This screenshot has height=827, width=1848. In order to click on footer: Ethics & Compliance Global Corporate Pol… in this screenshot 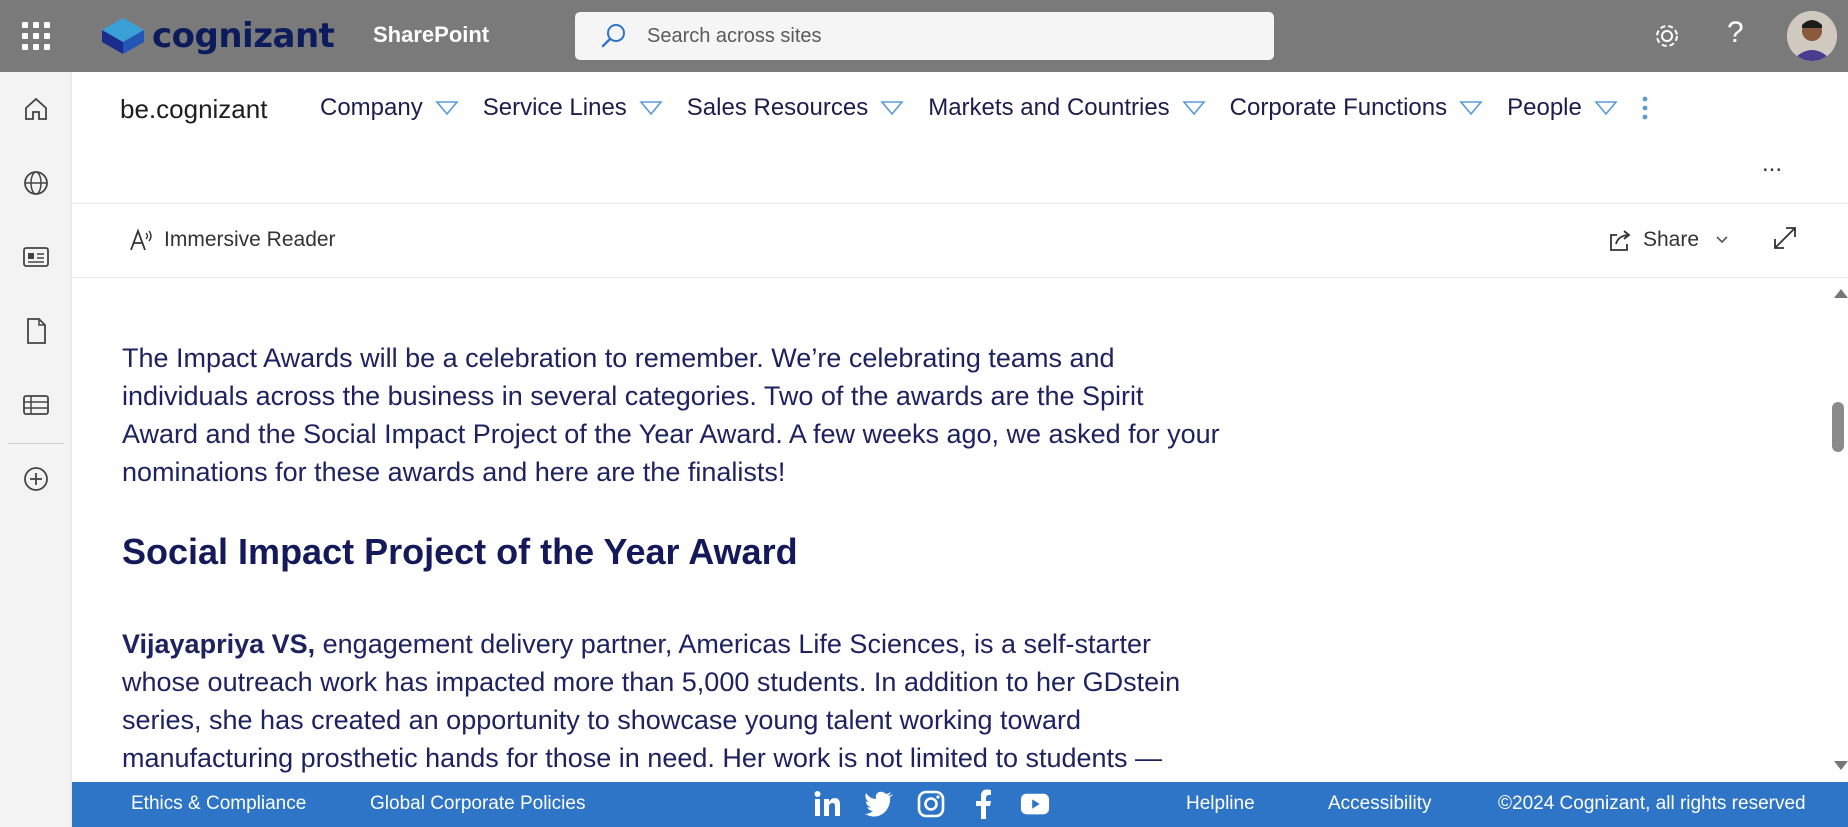, I will do `click(960, 804)`.